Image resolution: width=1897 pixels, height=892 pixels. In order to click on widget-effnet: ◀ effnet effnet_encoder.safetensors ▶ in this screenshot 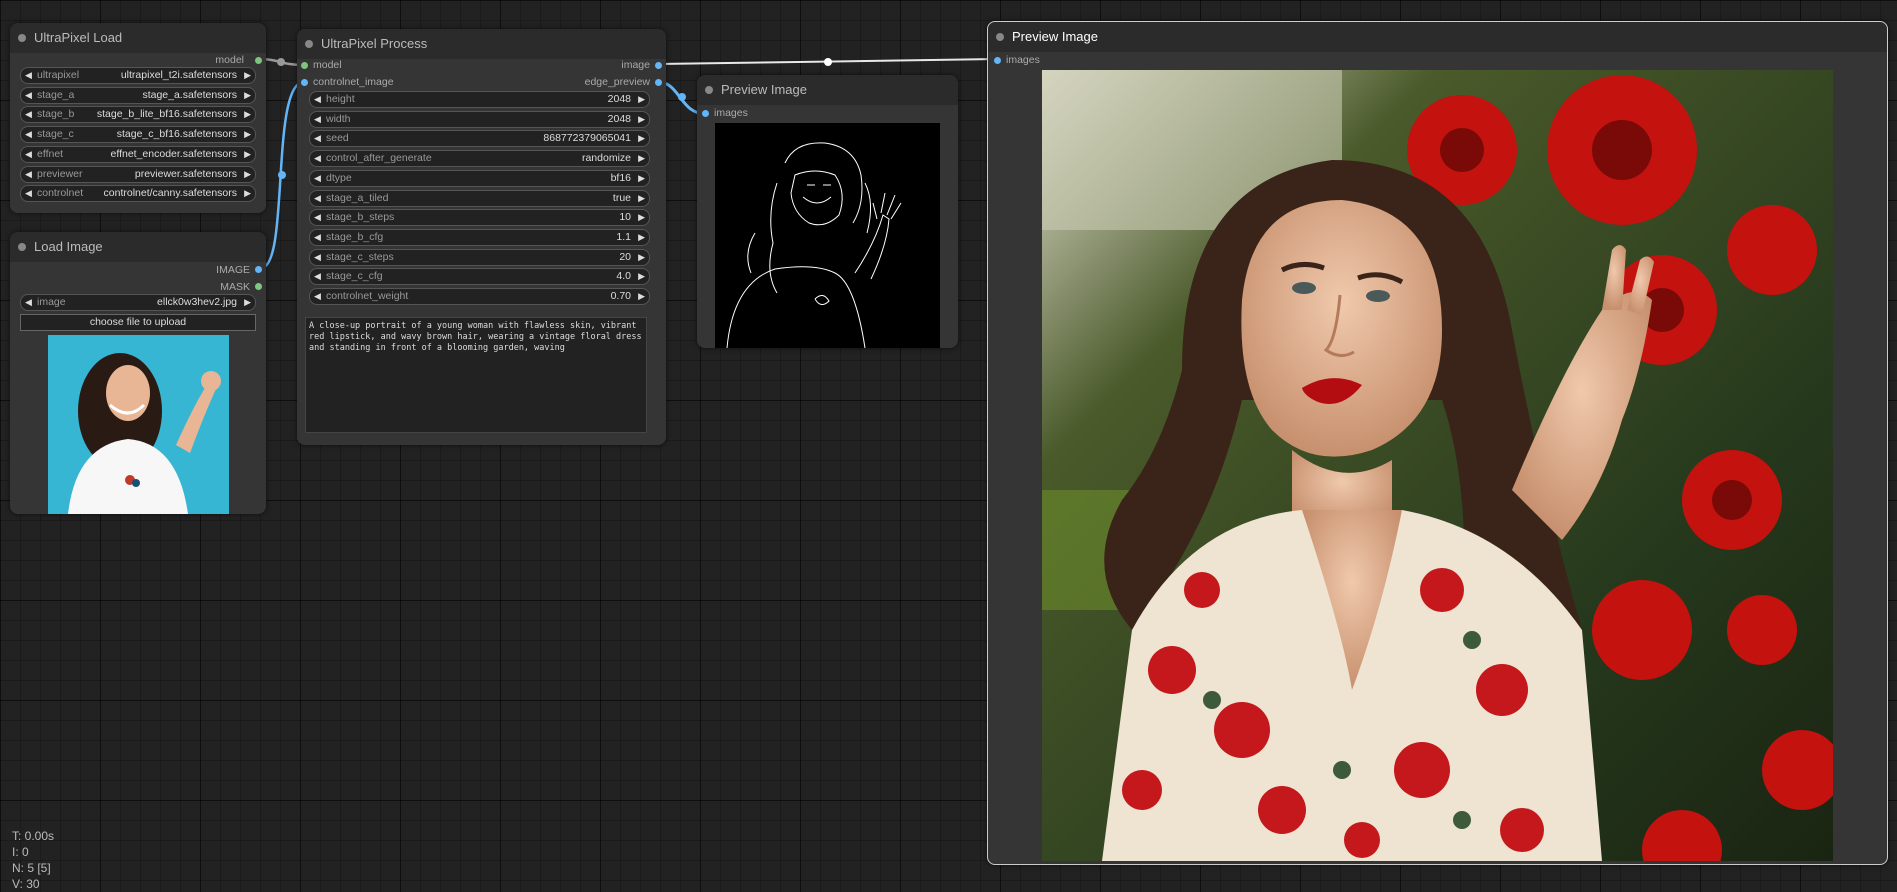, I will do `click(138, 154)`.